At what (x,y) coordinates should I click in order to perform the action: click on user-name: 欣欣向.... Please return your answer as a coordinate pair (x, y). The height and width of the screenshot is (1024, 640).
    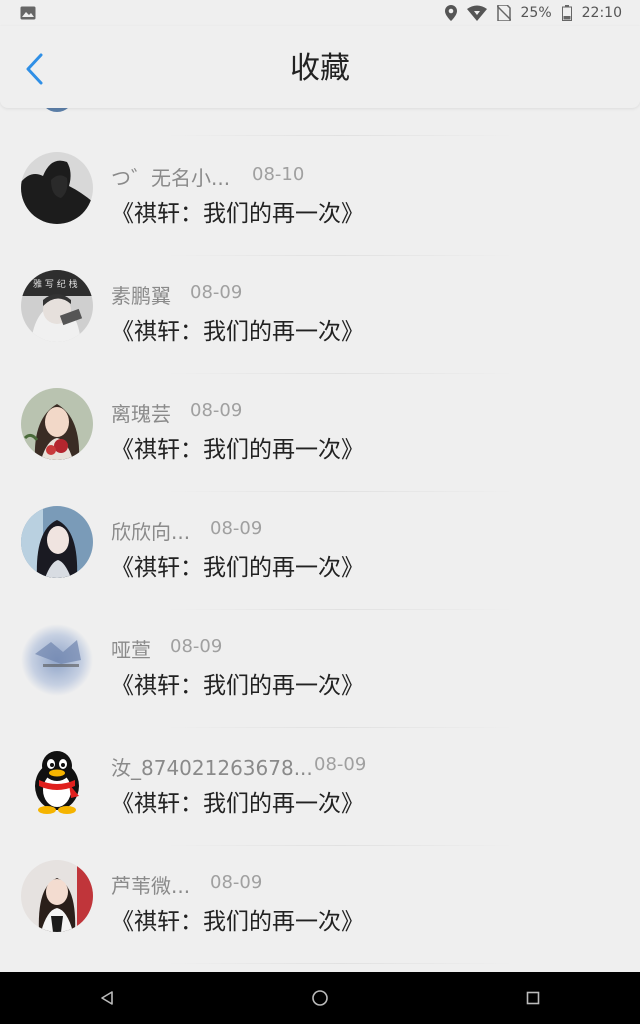
    Looking at the image, I should click on (151, 532).